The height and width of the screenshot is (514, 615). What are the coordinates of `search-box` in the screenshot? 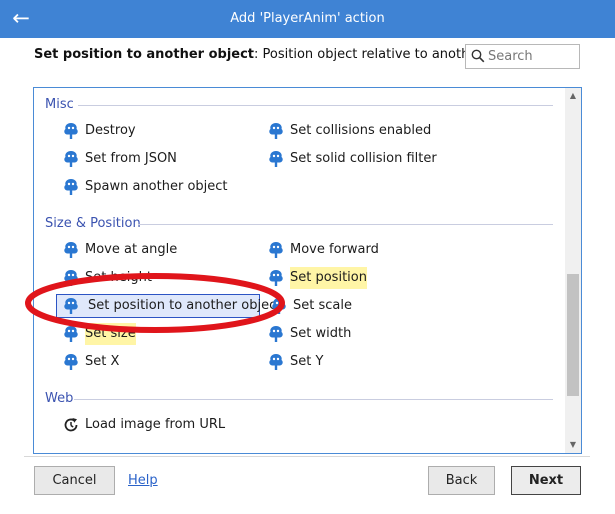 It's located at (522, 56).